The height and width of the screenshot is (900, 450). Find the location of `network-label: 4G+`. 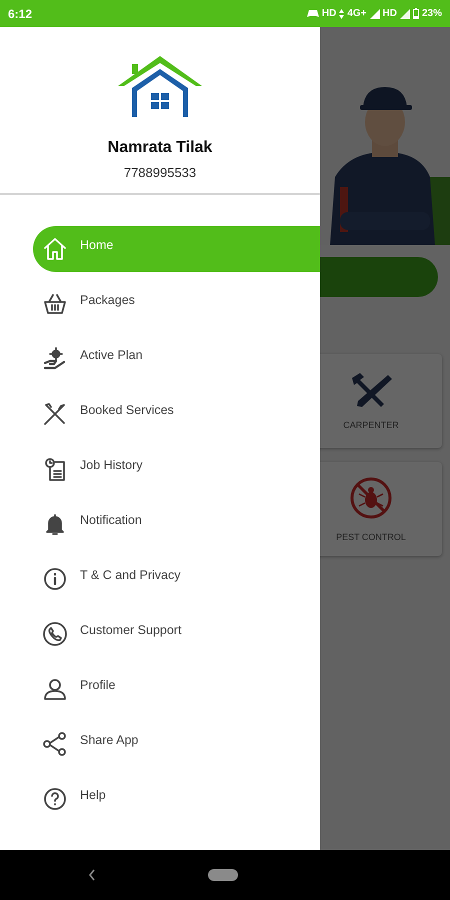

network-label: 4G+ is located at coordinates (357, 13).